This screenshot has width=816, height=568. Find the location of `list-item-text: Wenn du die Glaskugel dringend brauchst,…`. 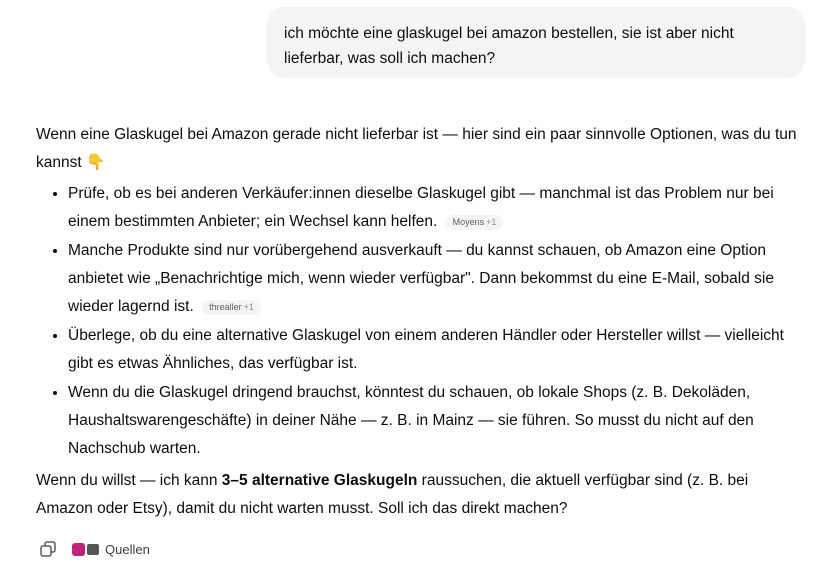

list-item-text: Wenn du die Glaskugel dringend brauchst,… is located at coordinates (411, 420).